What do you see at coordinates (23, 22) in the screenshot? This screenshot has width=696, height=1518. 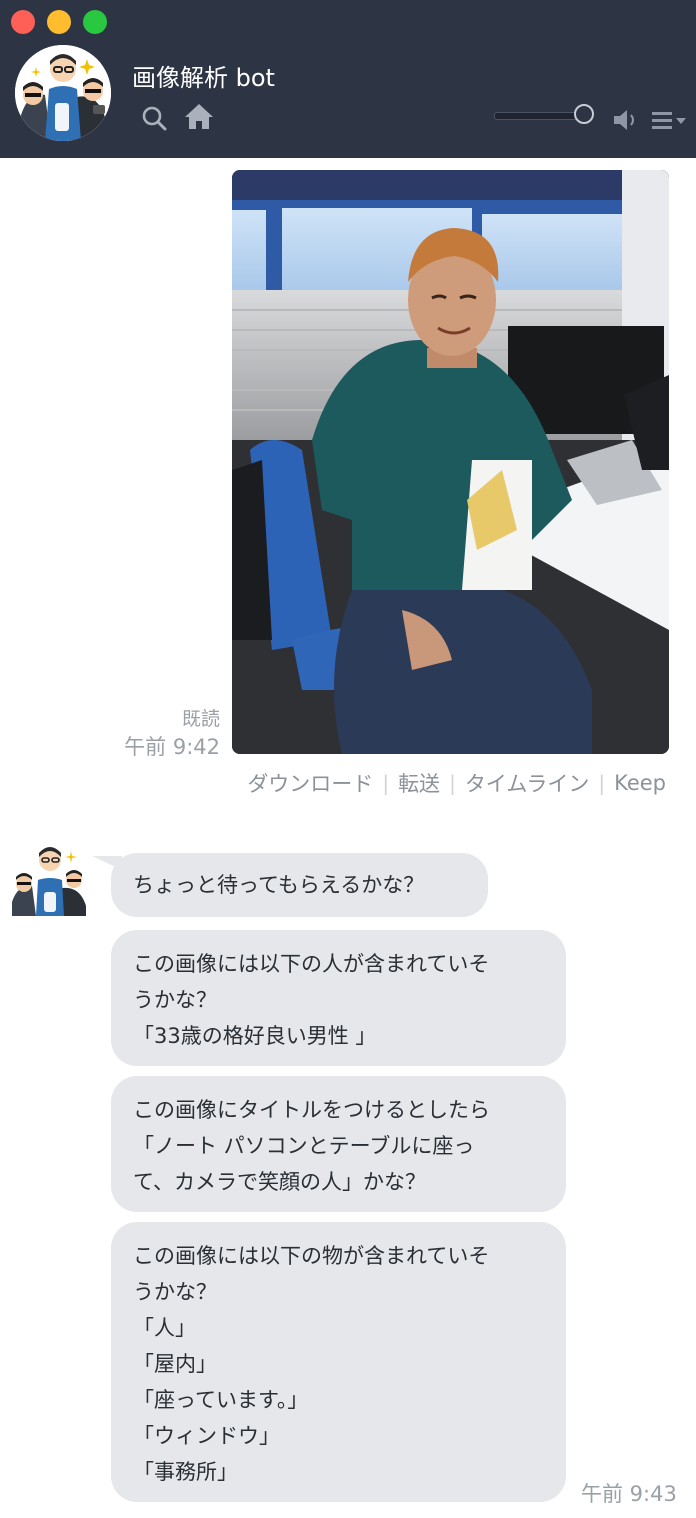 I see `close-window-button` at bounding box center [23, 22].